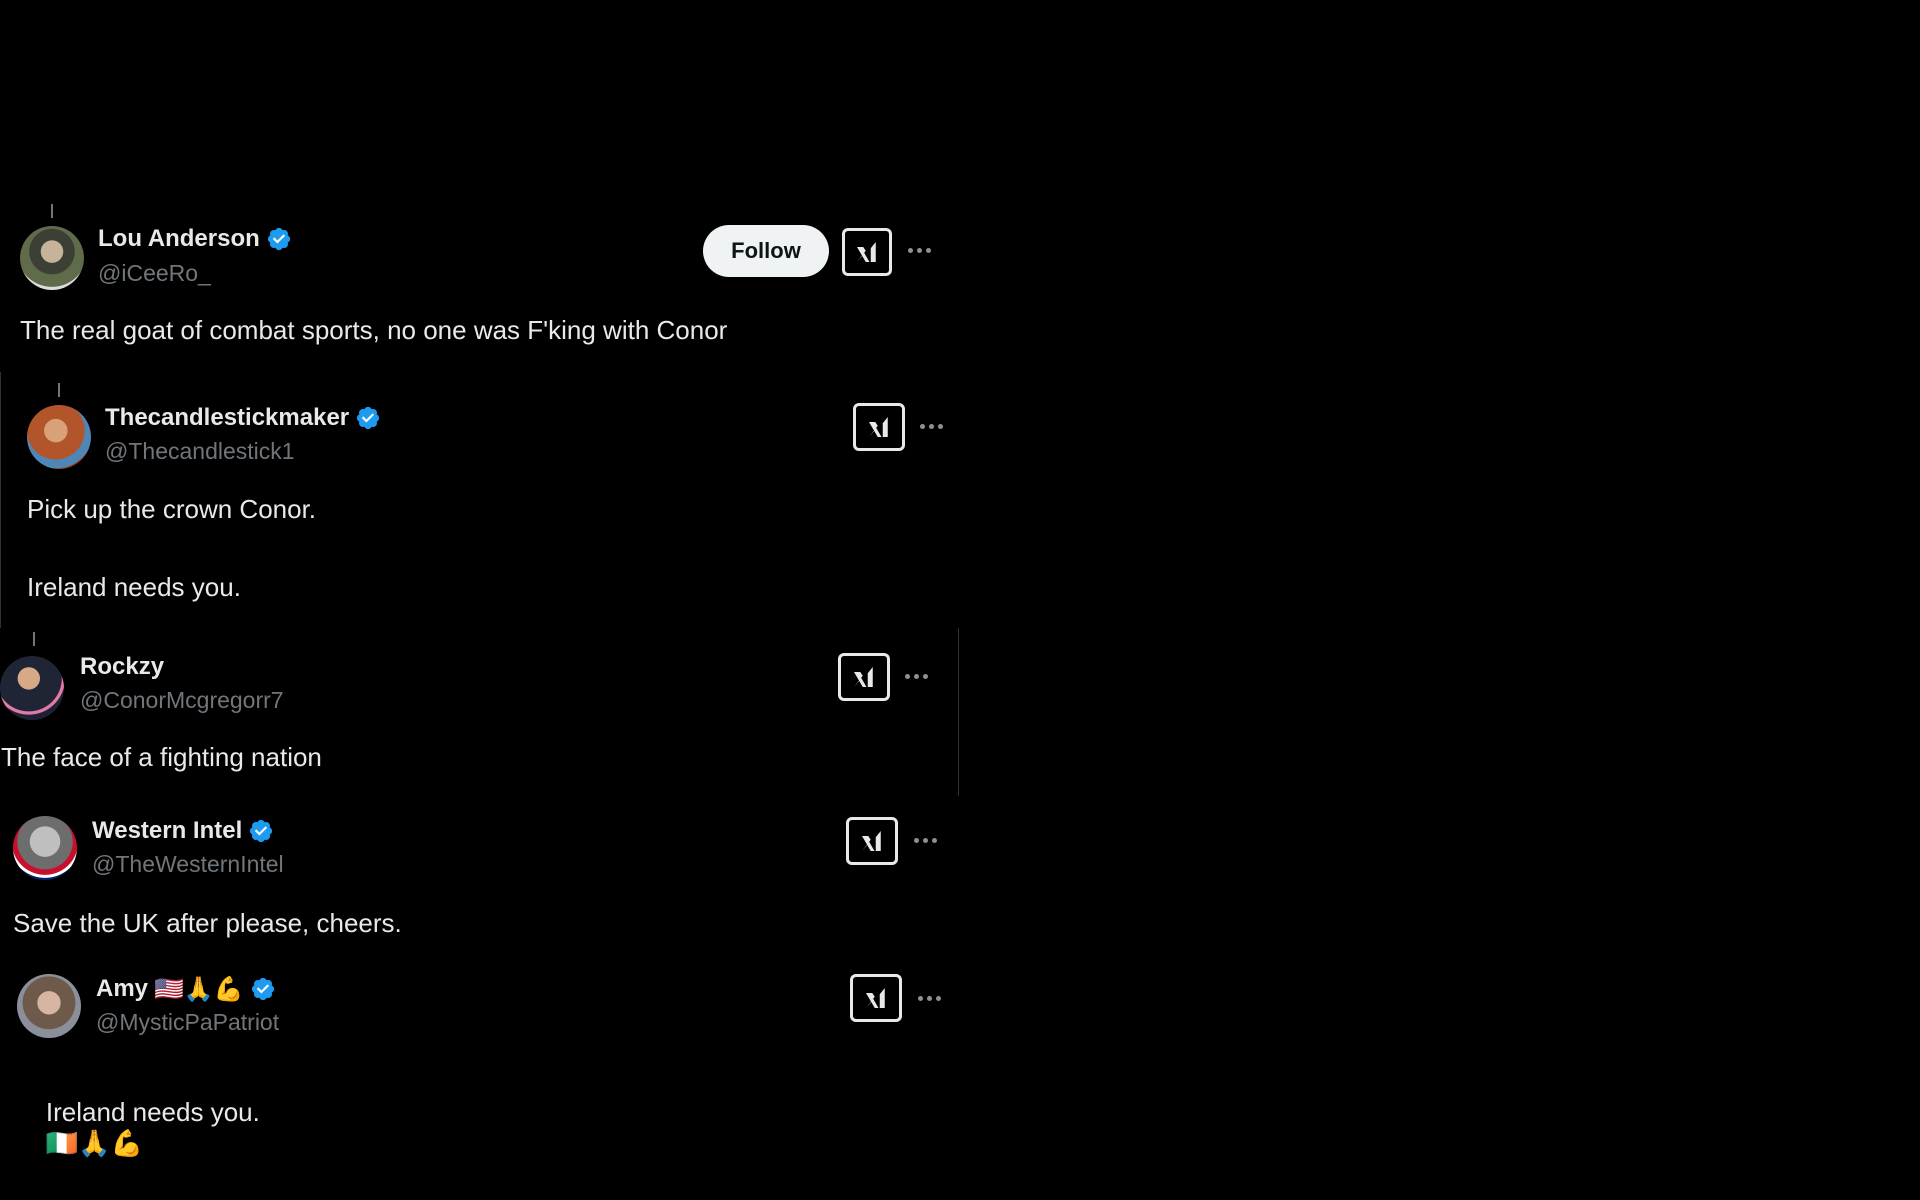 The image size is (1920, 1200). I want to click on display-name: Thecandlestickmaker, so click(227, 418).